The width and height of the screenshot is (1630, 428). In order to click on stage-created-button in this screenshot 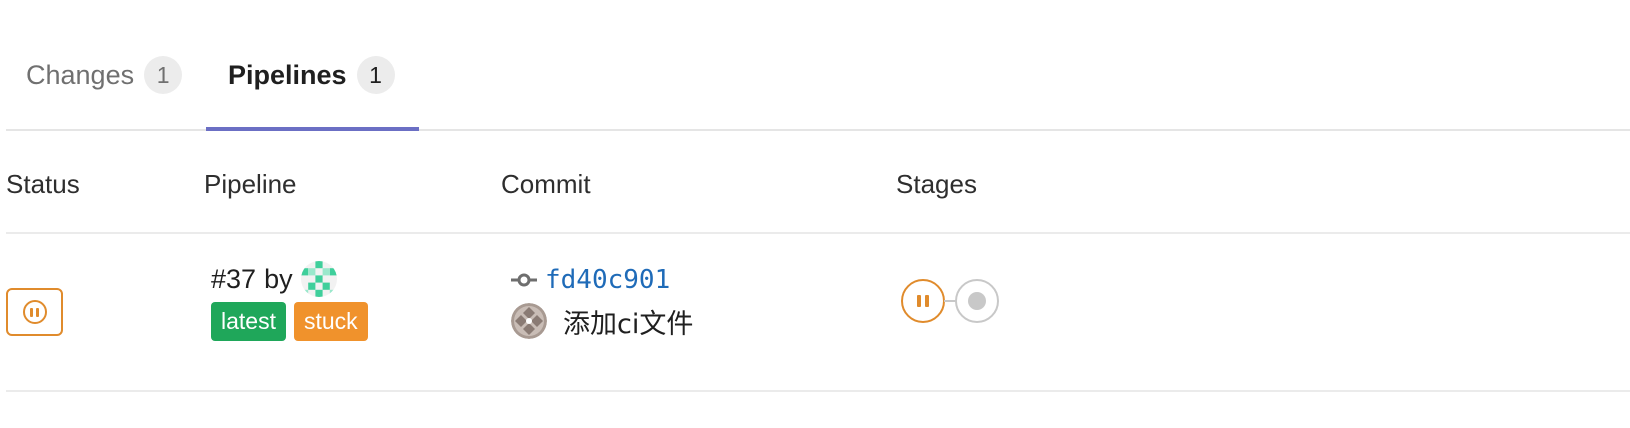, I will do `click(977, 301)`.